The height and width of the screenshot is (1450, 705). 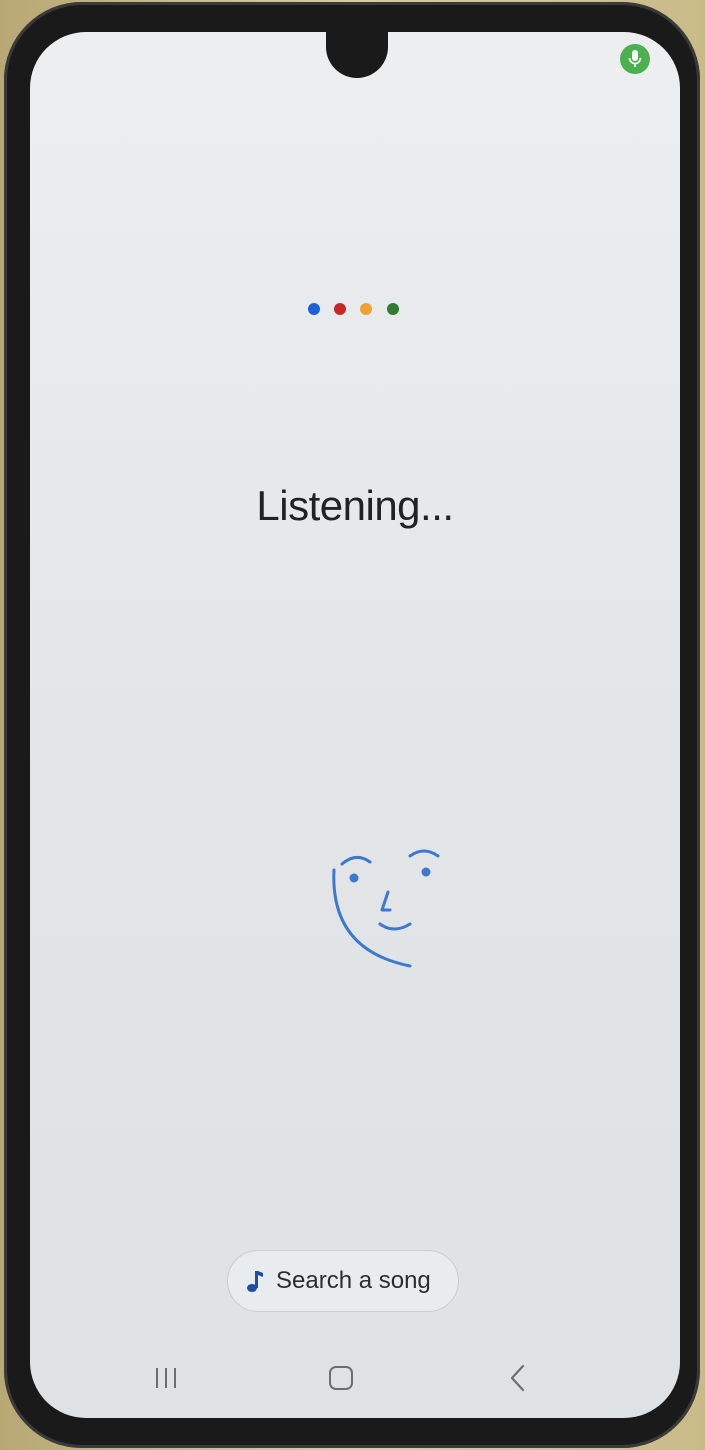 What do you see at coordinates (314, 309) in the screenshot?
I see `assistant-dot-blue` at bounding box center [314, 309].